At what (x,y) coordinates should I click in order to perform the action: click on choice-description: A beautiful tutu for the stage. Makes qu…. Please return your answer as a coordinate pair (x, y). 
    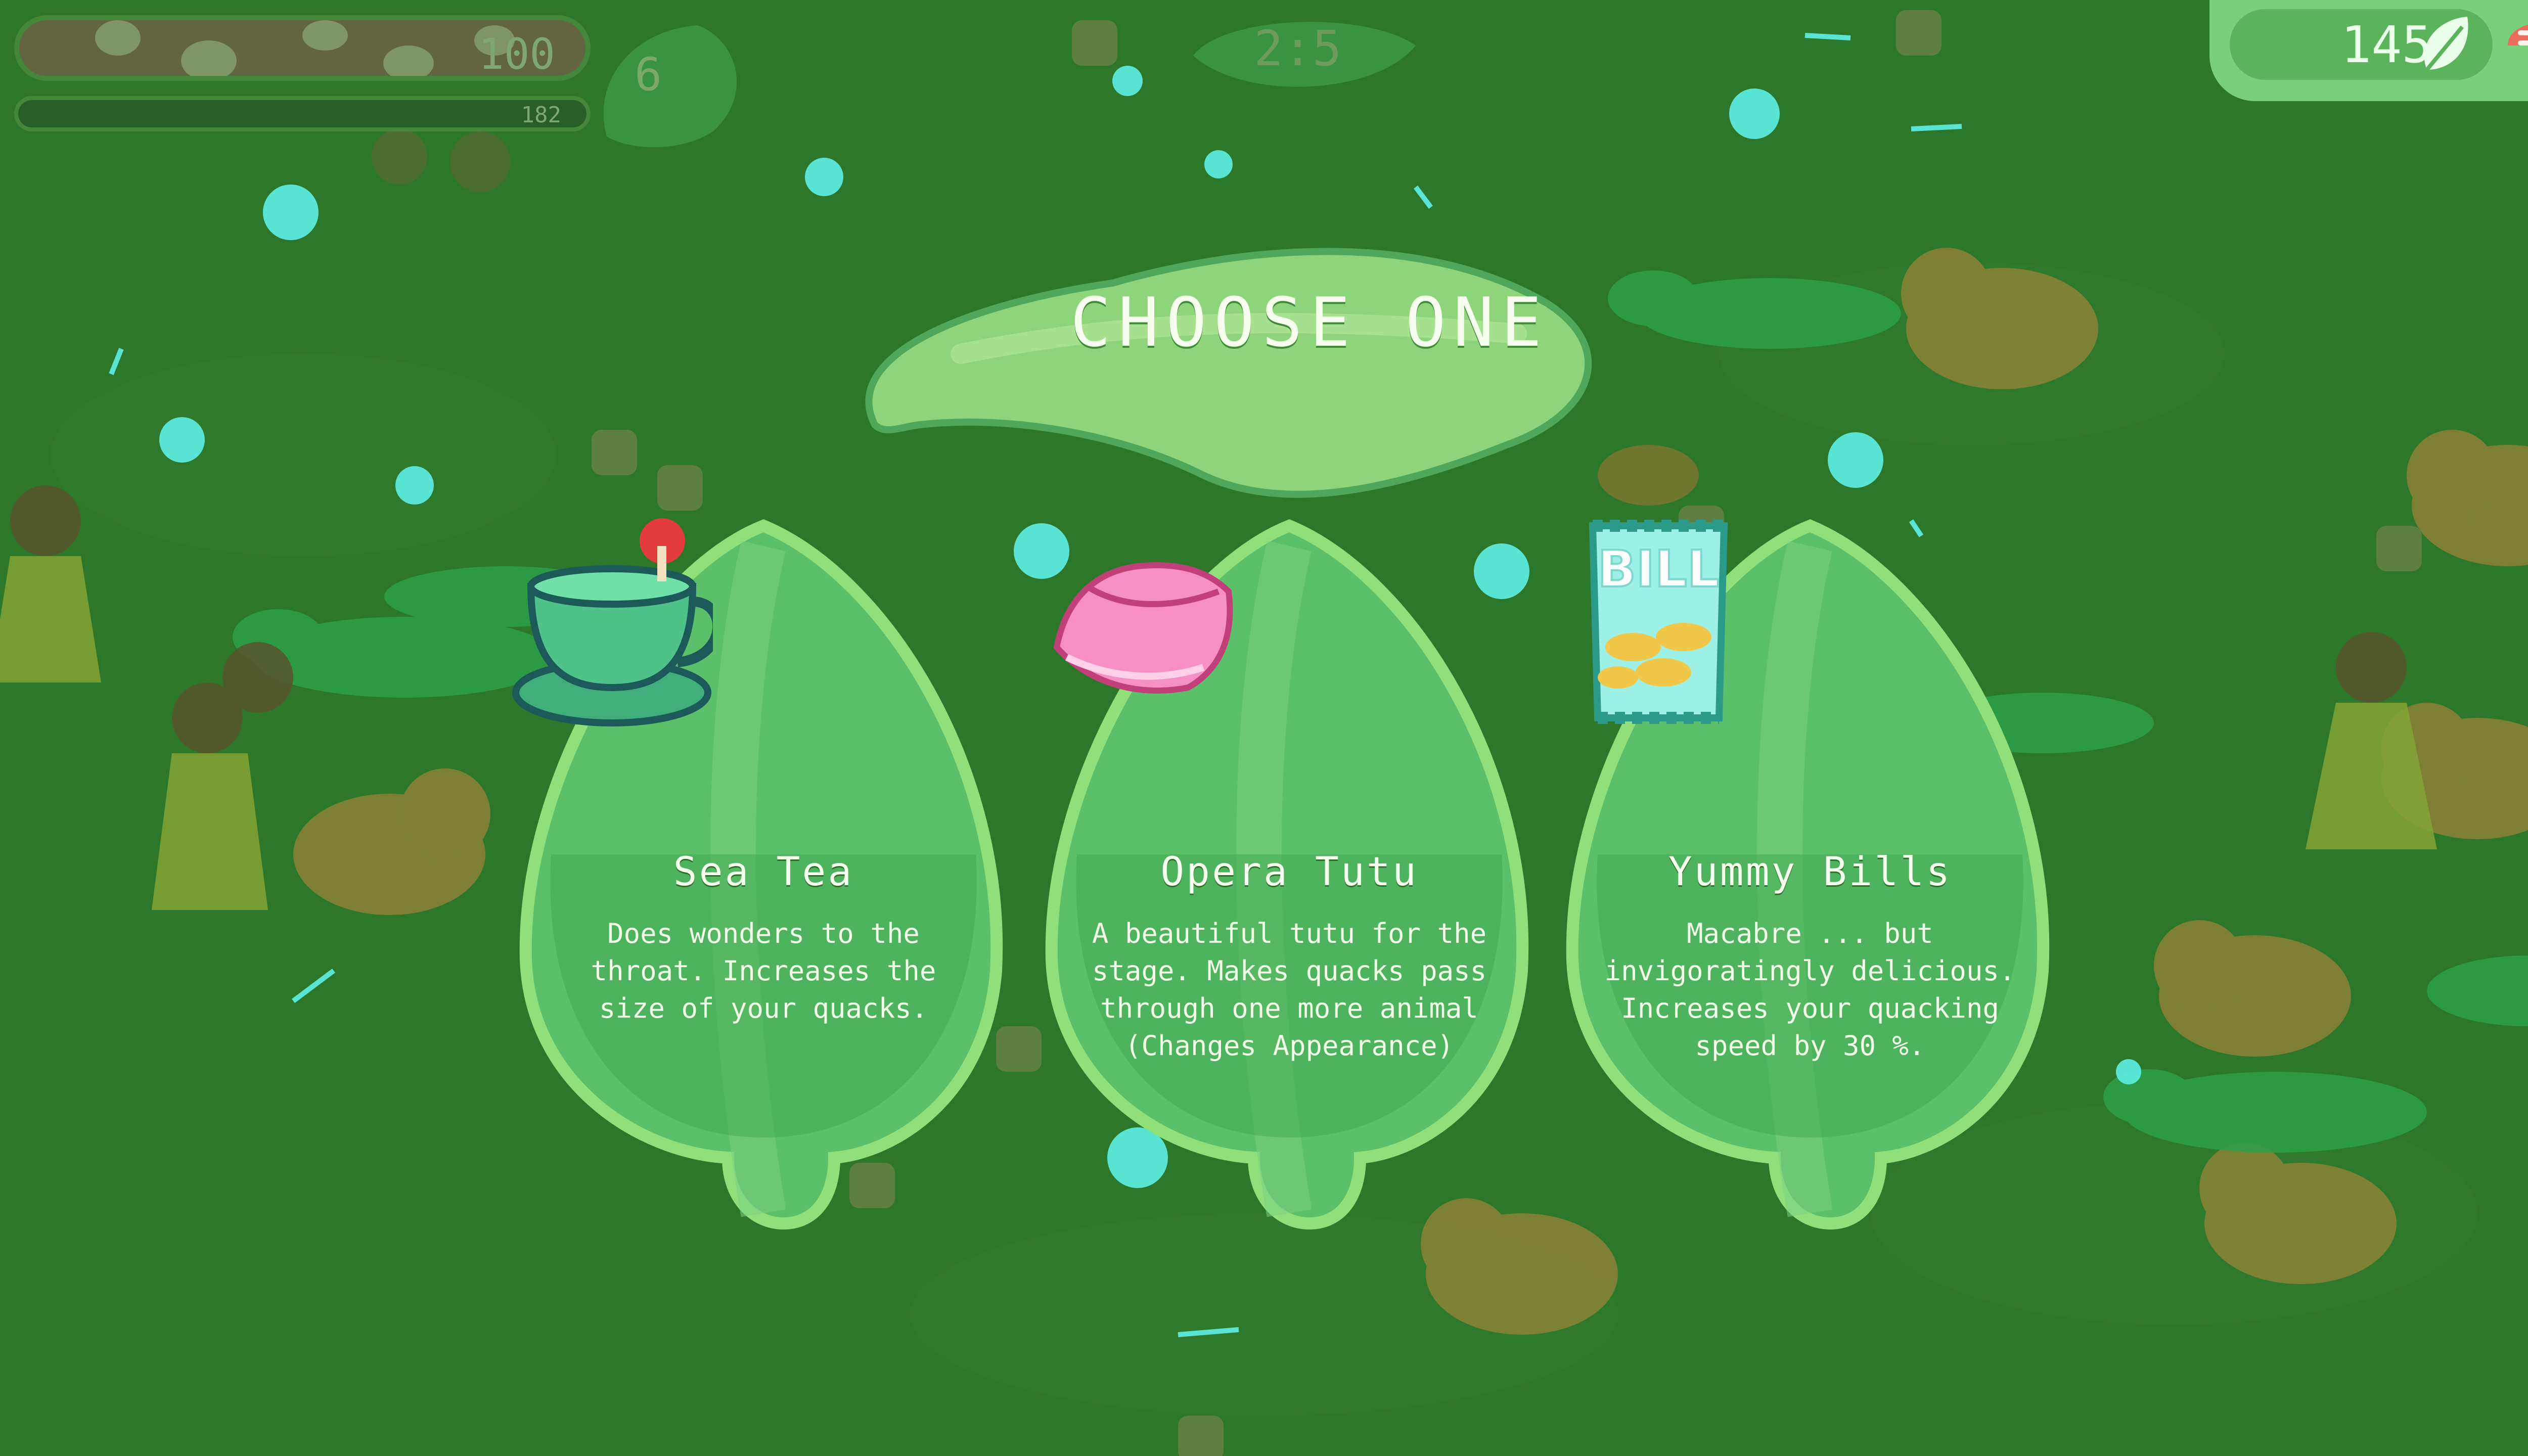
    Looking at the image, I should click on (1290, 990).